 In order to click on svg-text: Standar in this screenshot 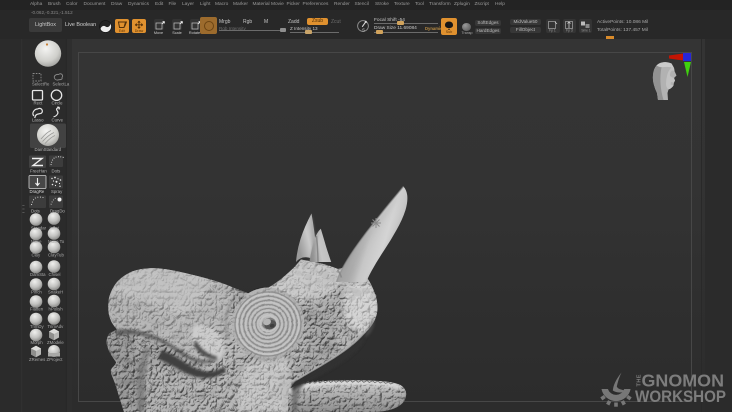, I will do `click(39, 228)`.